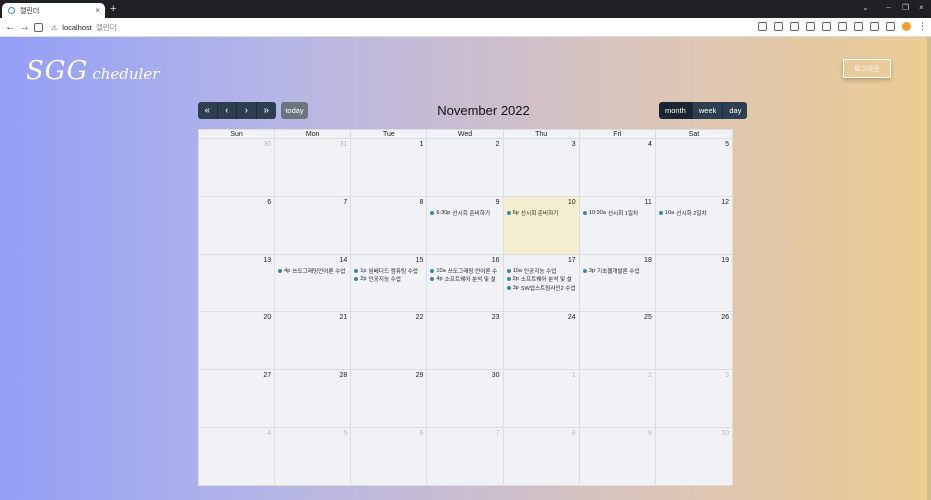 The width and height of the screenshot is (931, 500). I want to click on calendar-event: 10a 쓰도그래밍 언어론 수, so click(465, 271).